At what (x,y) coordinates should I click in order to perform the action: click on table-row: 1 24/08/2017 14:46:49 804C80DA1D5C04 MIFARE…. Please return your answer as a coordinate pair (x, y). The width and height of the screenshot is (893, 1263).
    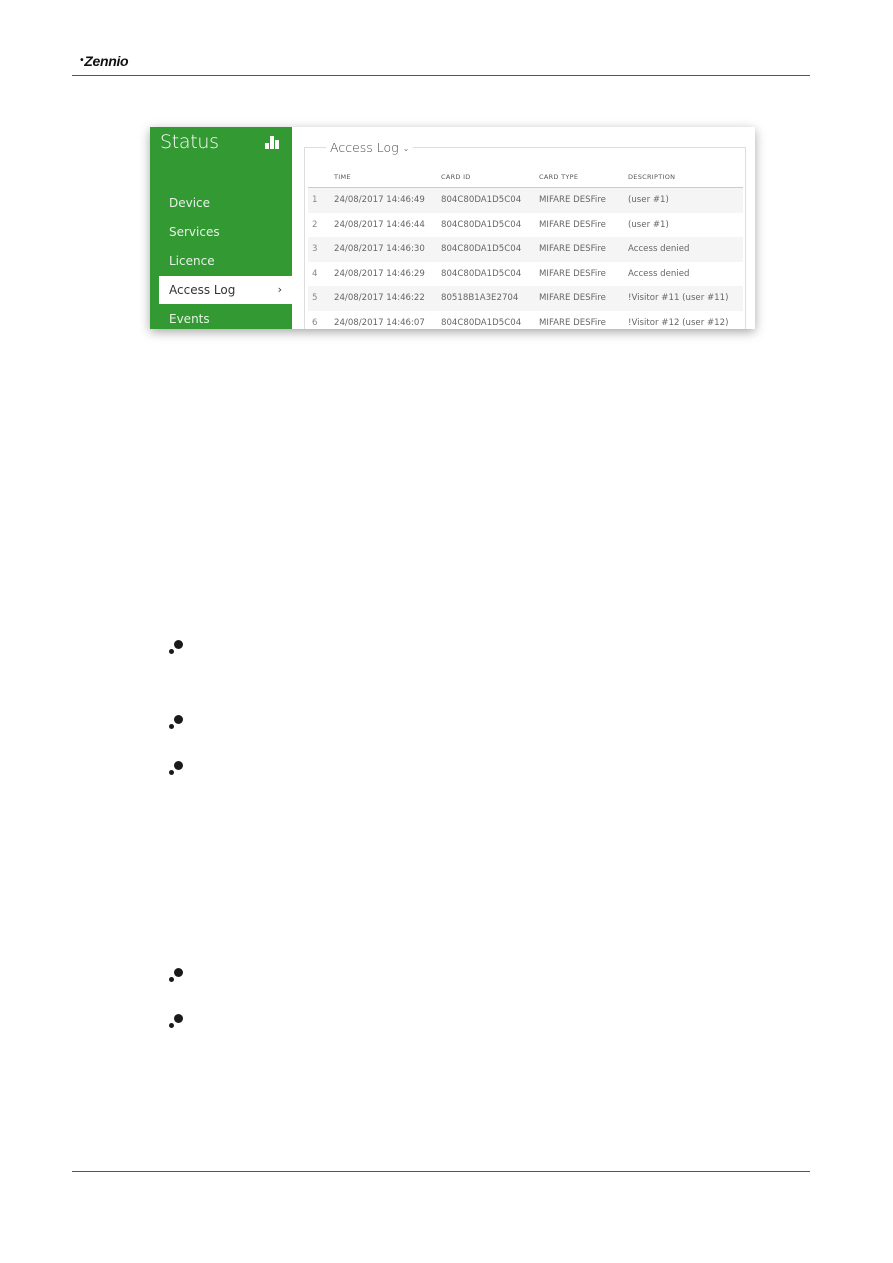
    Looking at the image, I should click on (525, 200).